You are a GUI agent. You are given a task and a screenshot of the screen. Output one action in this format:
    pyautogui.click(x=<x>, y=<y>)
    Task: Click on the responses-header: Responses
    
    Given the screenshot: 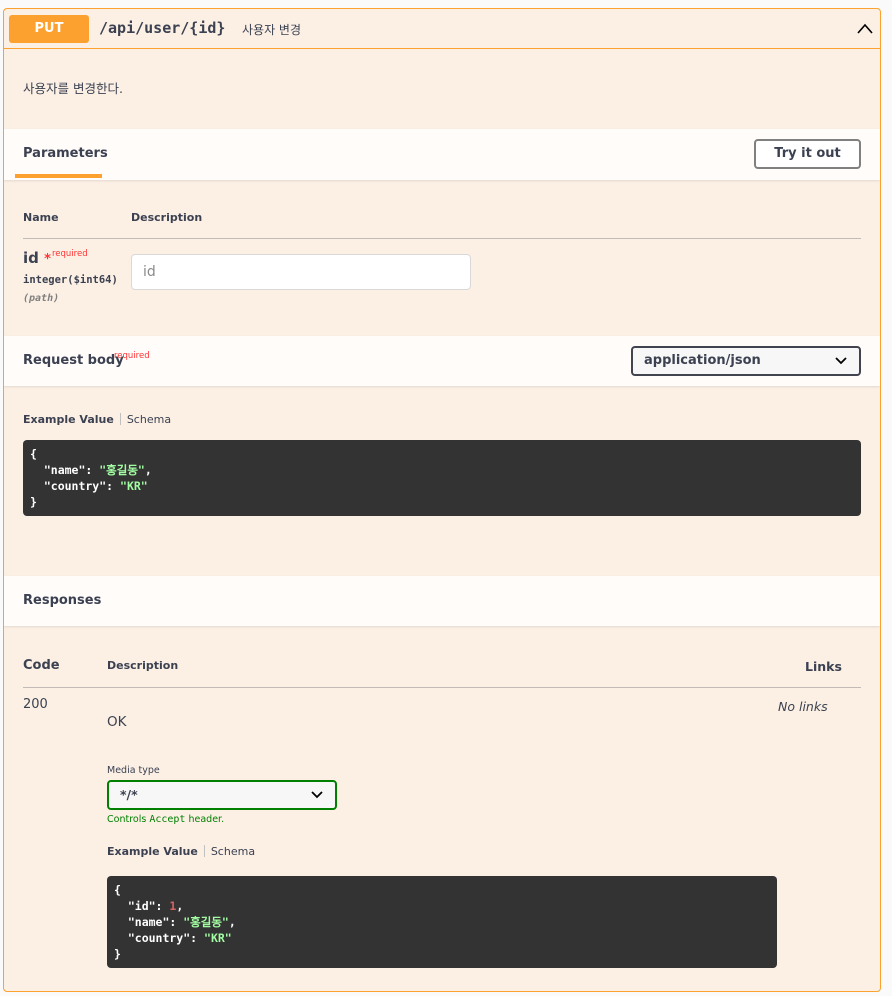 What is the action you would take?
    pyautogui.click(x=442, y=601)
    